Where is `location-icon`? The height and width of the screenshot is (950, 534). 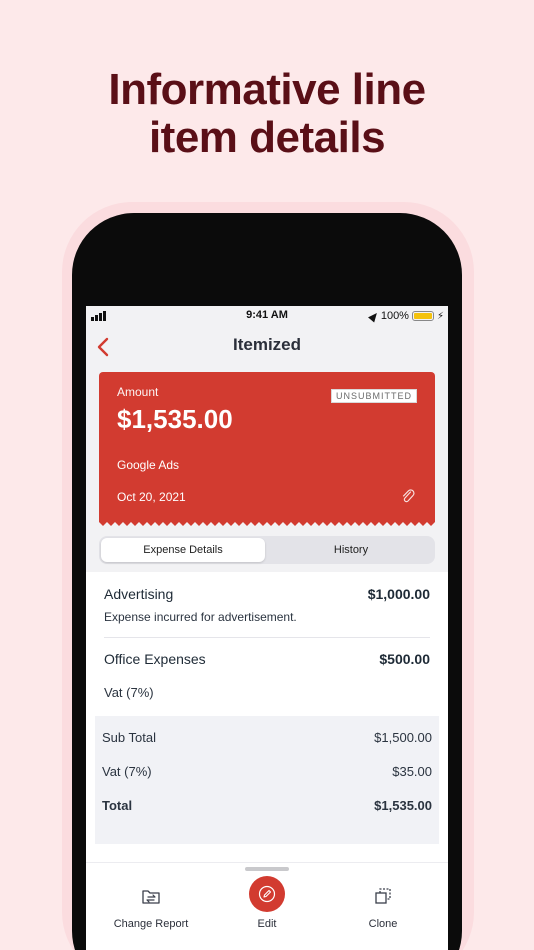 location-icon is located at coordinates (373, 316).